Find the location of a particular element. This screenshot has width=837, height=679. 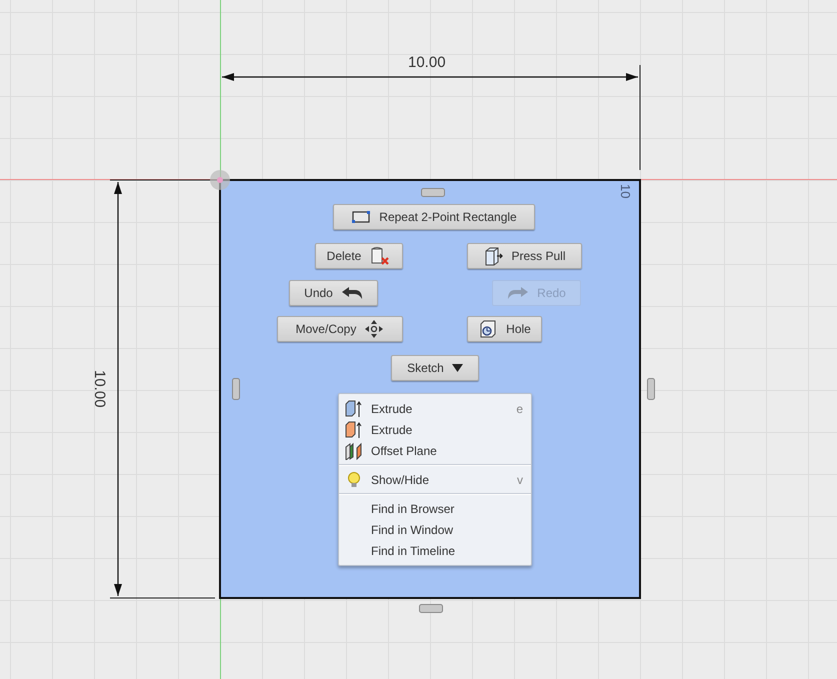

menu-item: Find in Timeline is located at coordinates (435, 550).